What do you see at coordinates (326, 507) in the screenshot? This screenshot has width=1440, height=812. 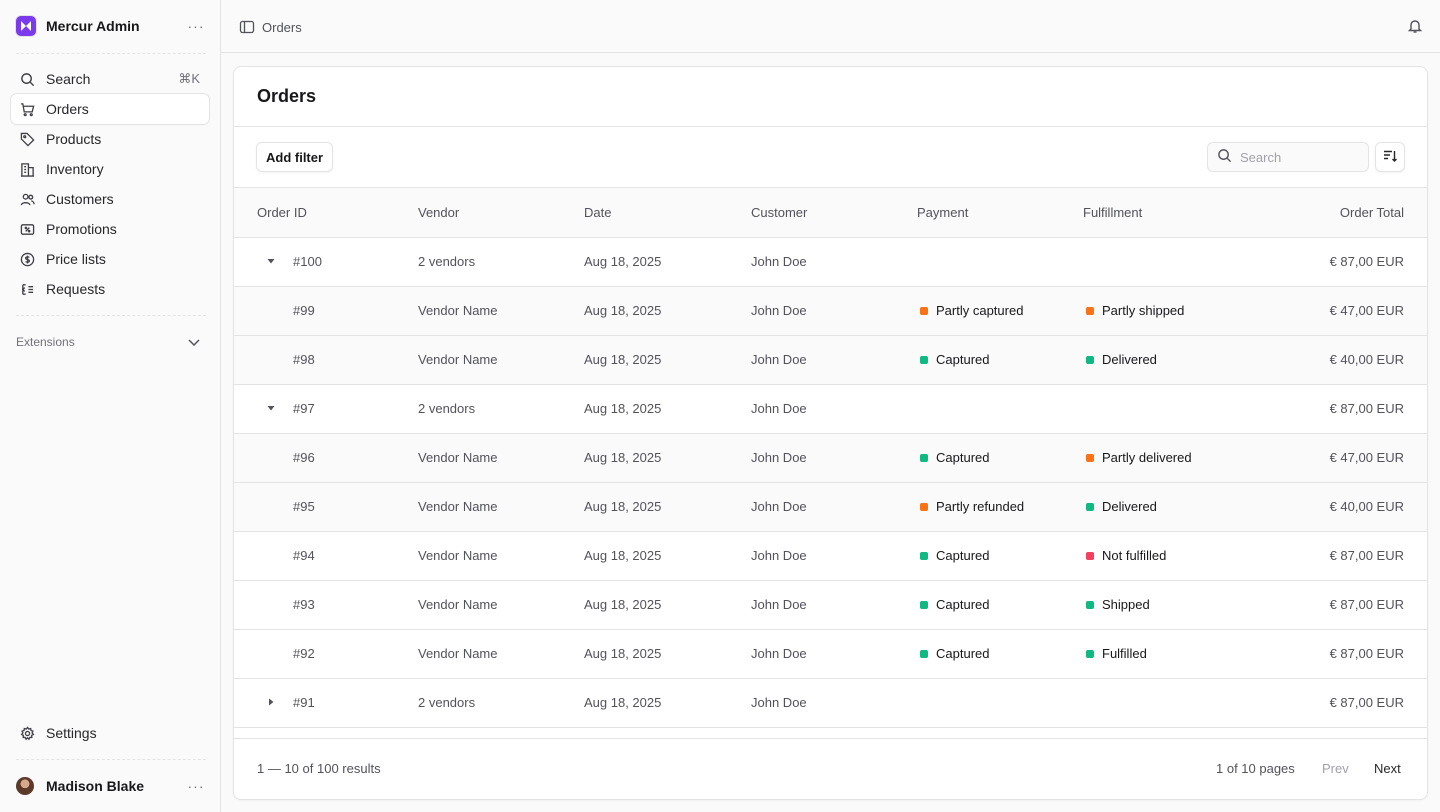 I see `cell-order-id: #95` at bounding box center [326, 507].